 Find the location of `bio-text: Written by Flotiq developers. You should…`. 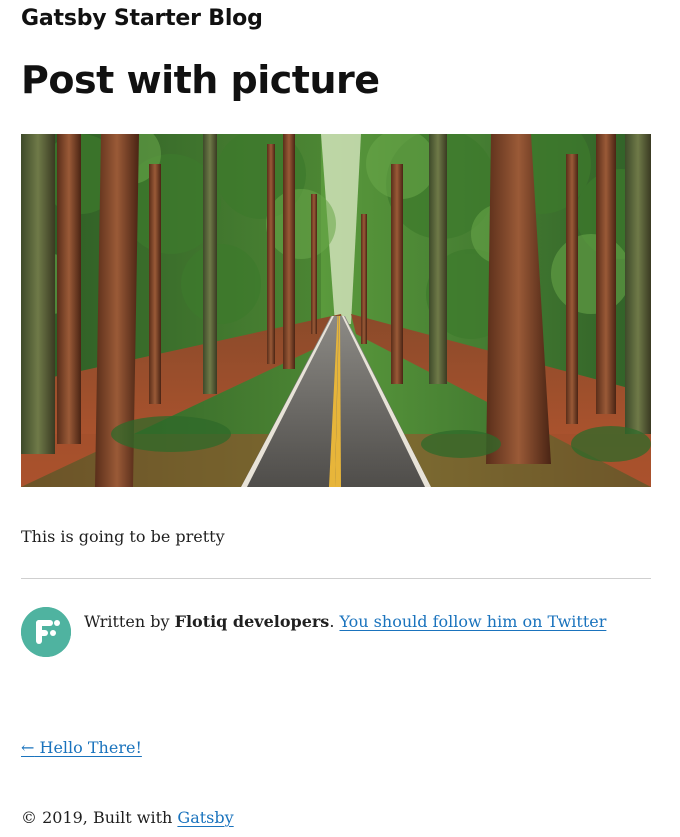

bio-text: Written by Flotiq developers. You should… is located at coordinates (345, 622).